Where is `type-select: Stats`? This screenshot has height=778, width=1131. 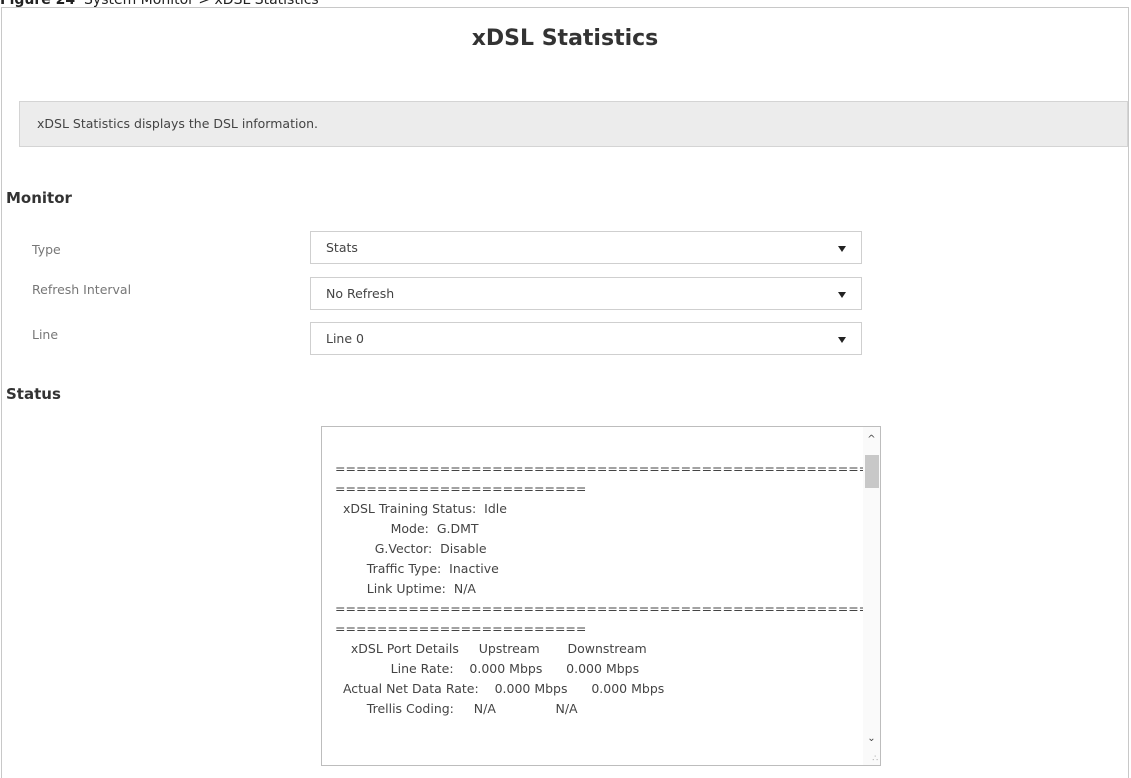 type-select: Stats is located at coordinates (586, 247).